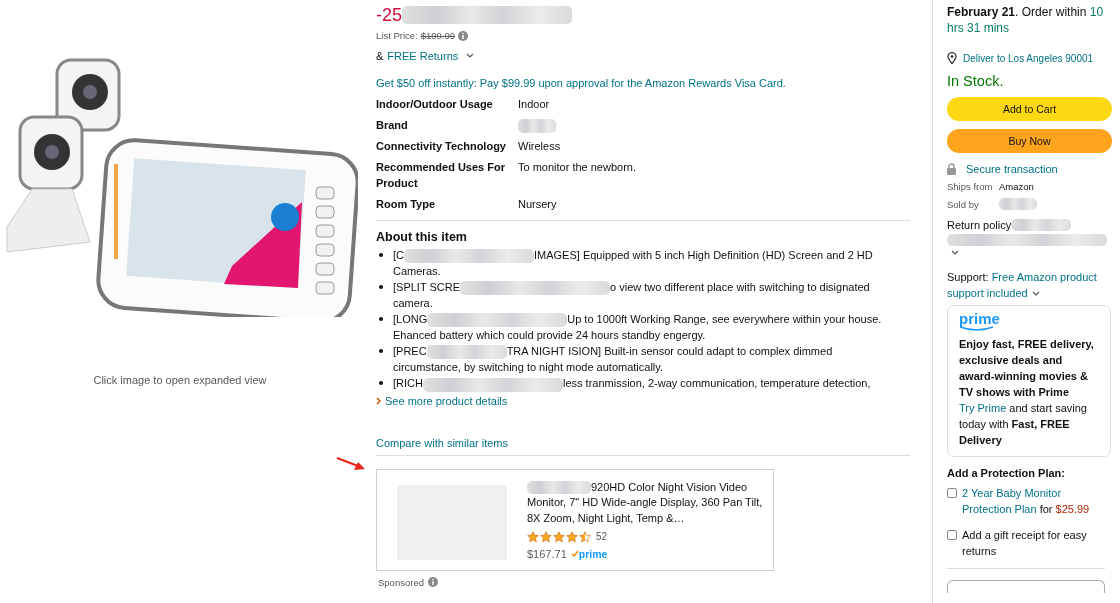  Describe the element at coordinates (577, 167) in the screenshot. I see `spec-value: To monitor the newborn.` at that location.